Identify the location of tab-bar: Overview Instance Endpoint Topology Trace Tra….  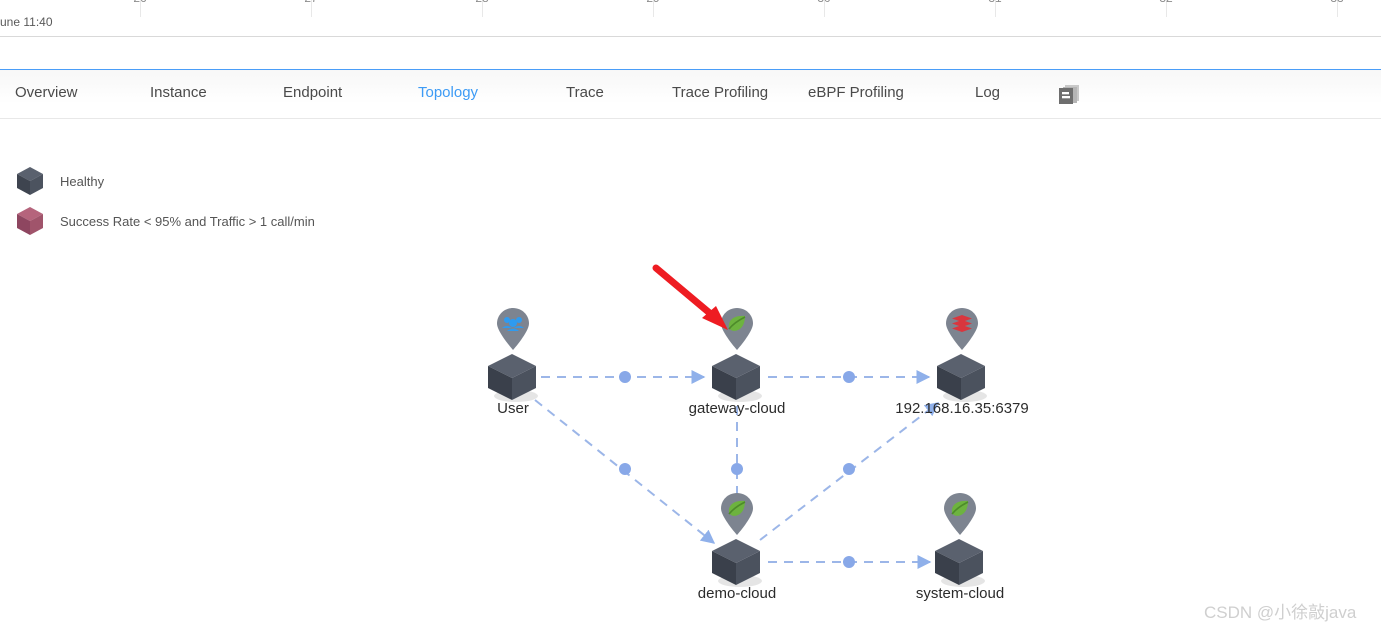
(690, 94).